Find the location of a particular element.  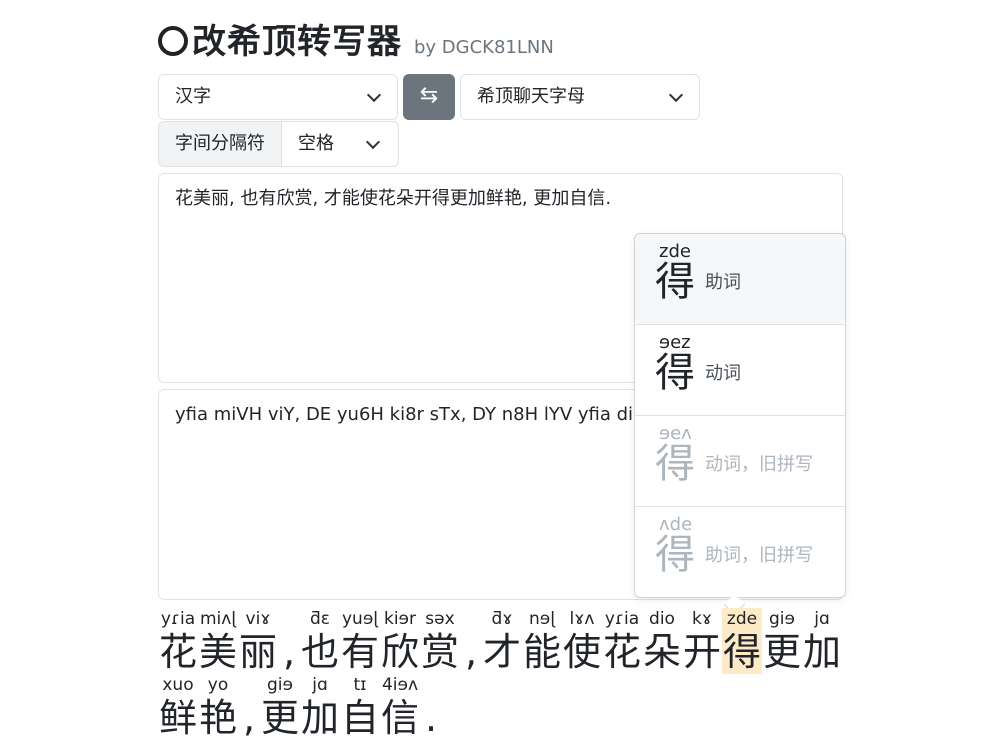

ruby-reading: dio is located at coordinates (662, 619).